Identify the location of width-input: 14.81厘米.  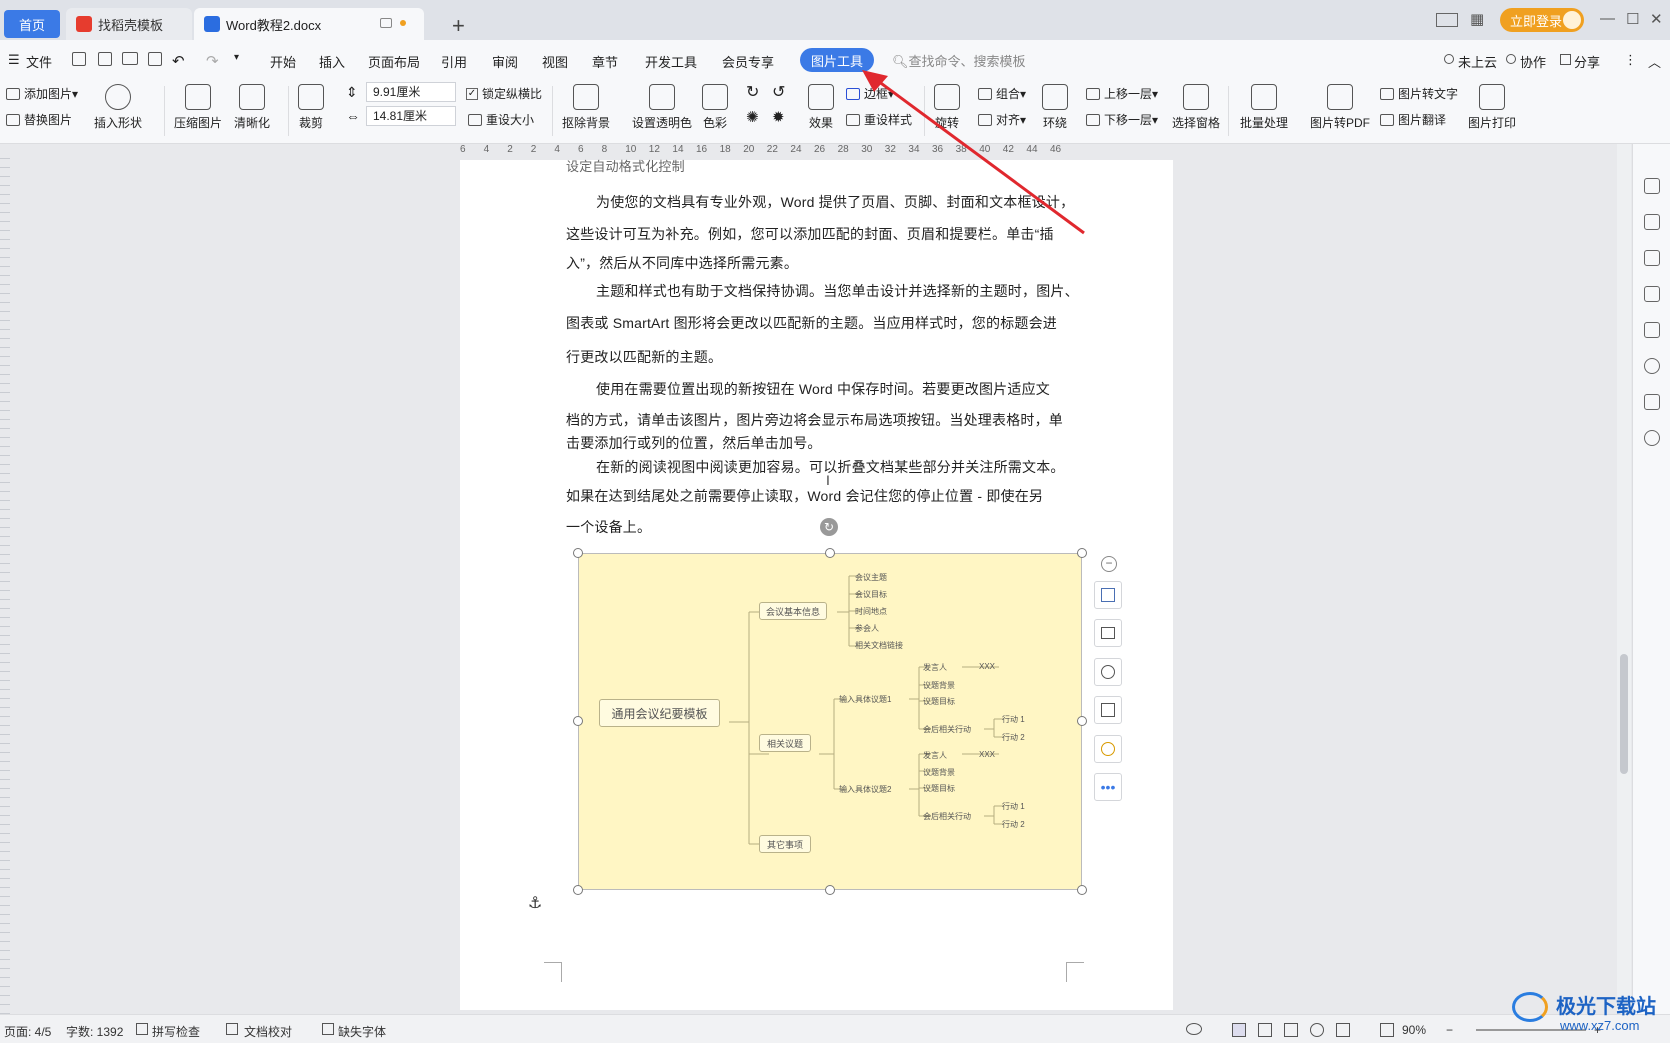
(411, 116).